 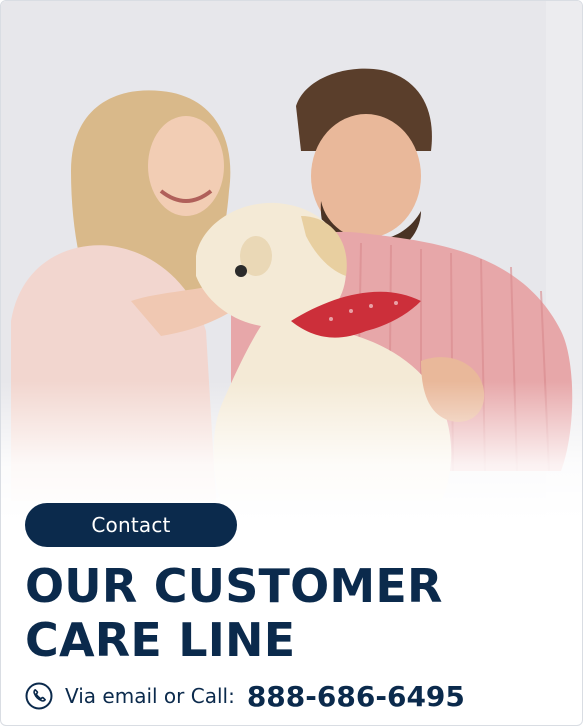 I want to click on page-title: OUR CUSTOMER CARE LINE, so click(x=295, y=613).